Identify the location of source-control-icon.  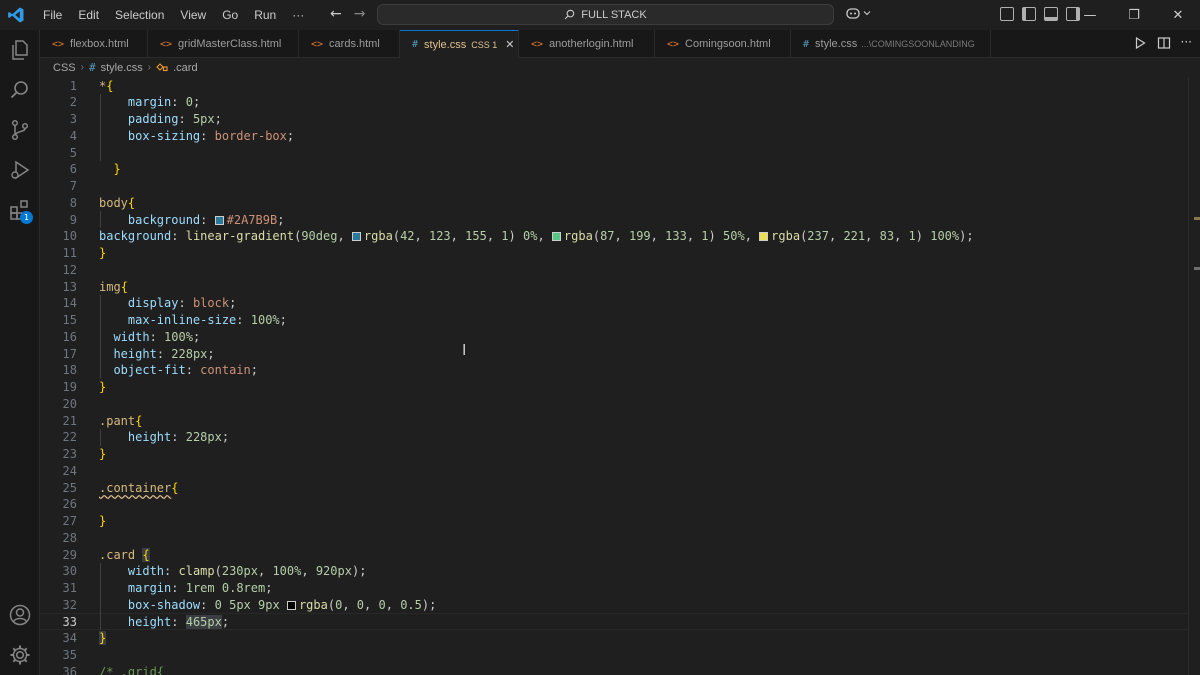
(20, 130).